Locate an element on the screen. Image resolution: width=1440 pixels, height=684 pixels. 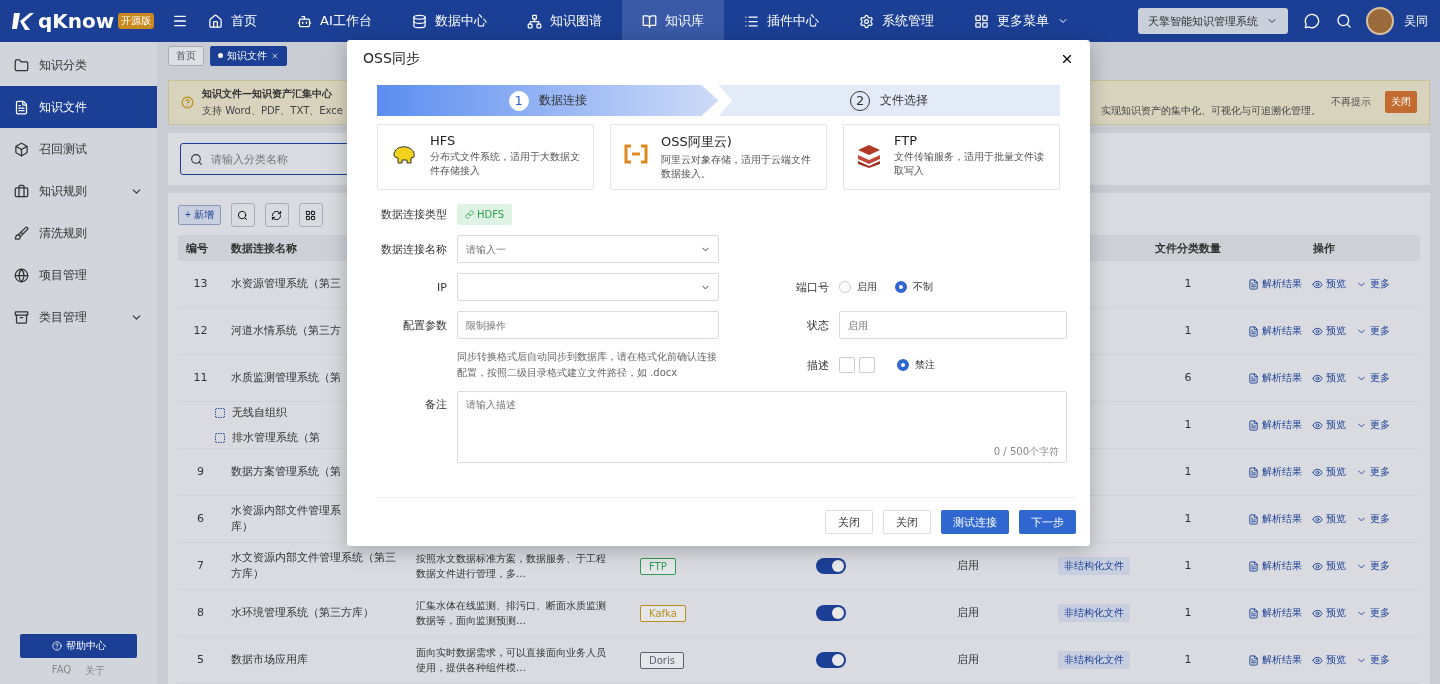
help-button: 帮助中心 is located at coordinates (78, 646).